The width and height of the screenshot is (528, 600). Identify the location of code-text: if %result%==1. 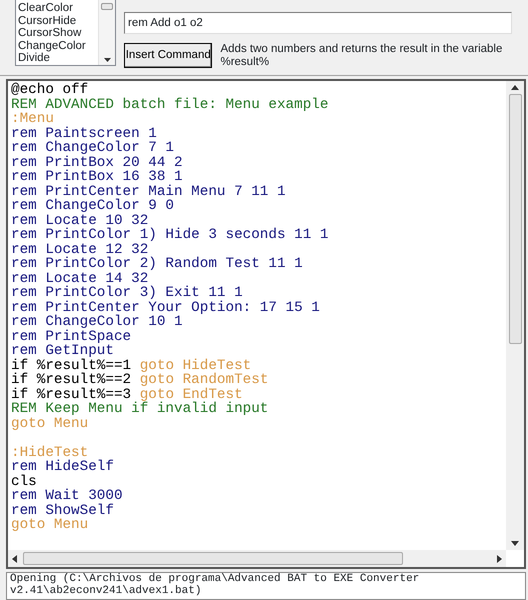
(71, 366).